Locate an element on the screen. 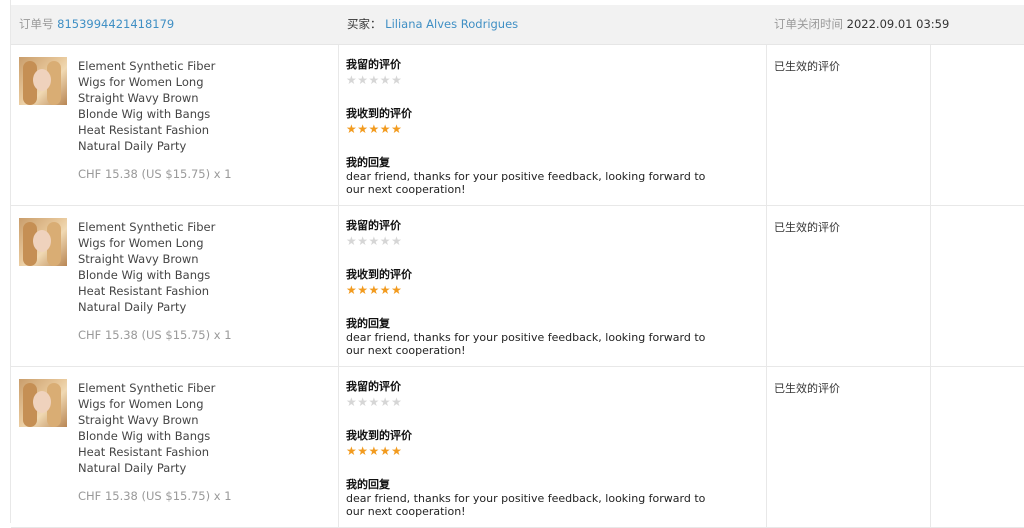 This screenshot has height=528, width=1024. order-number-group: 订单号 8153994421418179 is located at coordinates (96, 24).